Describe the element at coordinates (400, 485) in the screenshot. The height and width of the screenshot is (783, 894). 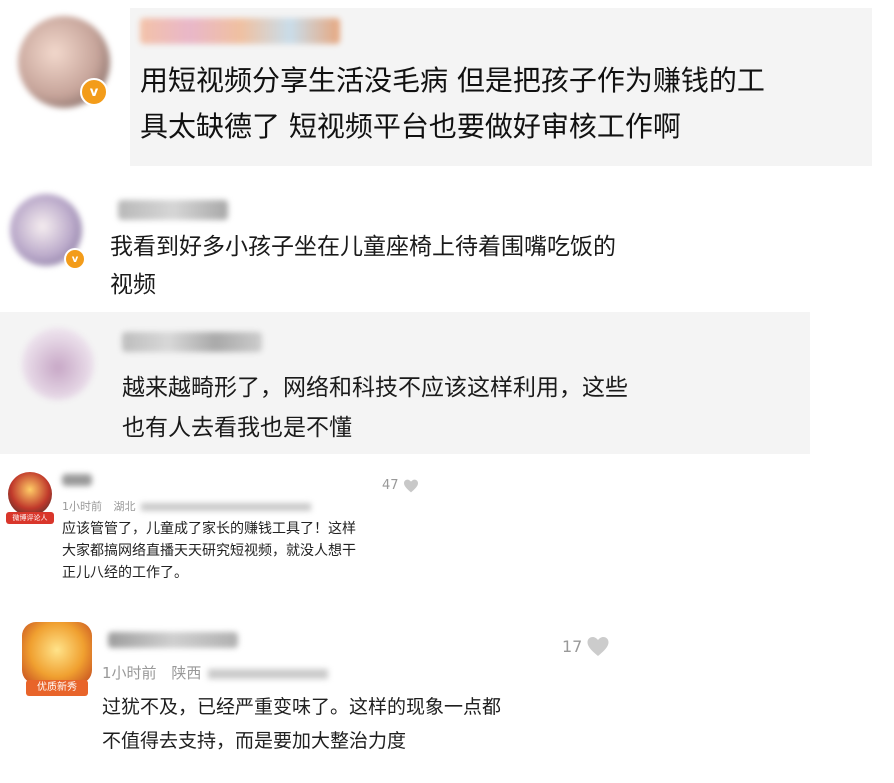
I see `like-button: 47` at that location.